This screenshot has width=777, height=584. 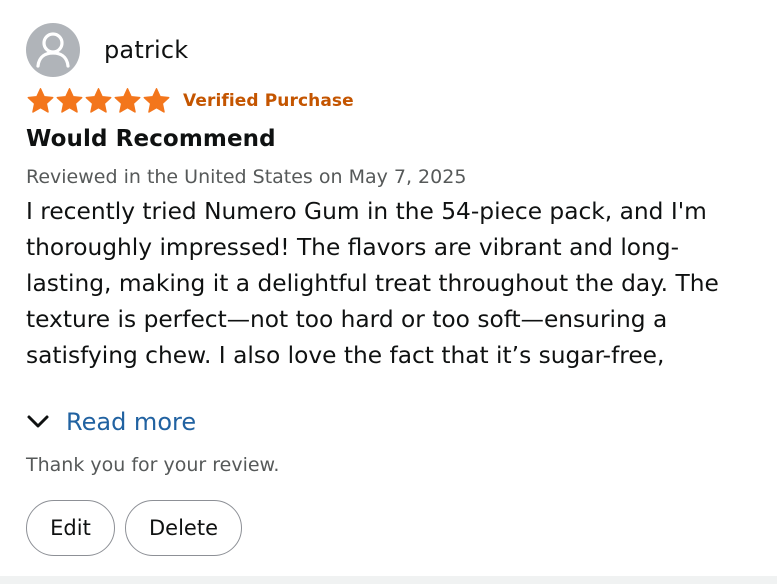 I want to click on verified-purchase-badge: Verified Purchase, so click(x=268, y=101).